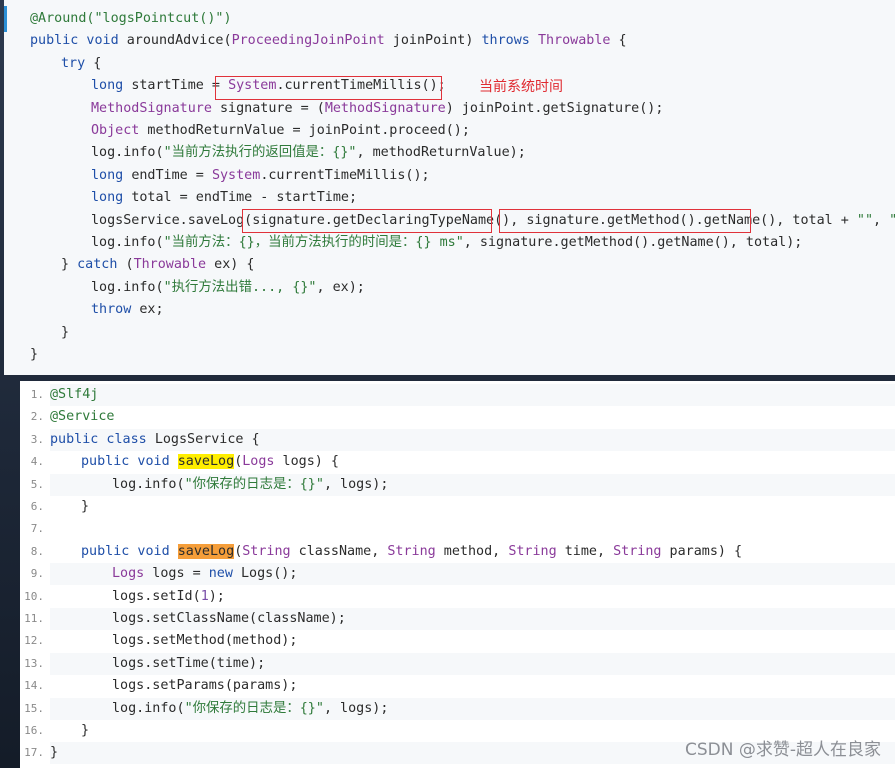  Describe the element at coordinates (97, 265) in the screenshot. I see `code-token: catch` at that location.